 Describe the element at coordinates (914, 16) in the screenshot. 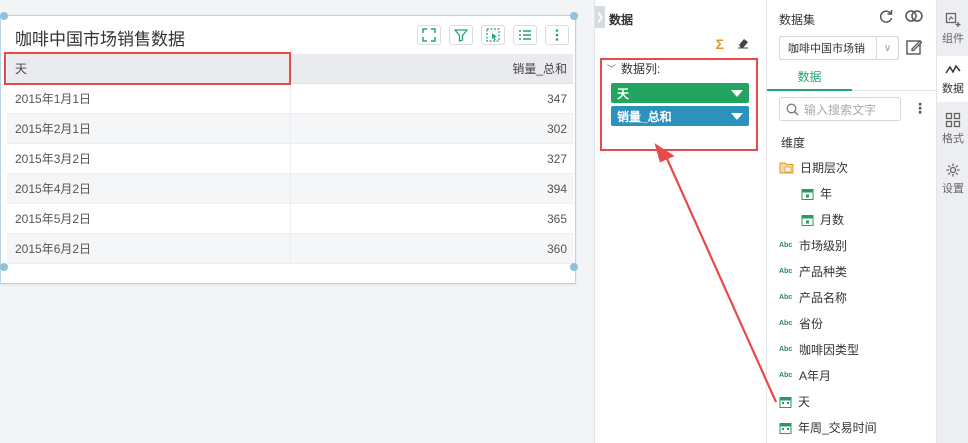

I see `dataset-link-icon` at that location.